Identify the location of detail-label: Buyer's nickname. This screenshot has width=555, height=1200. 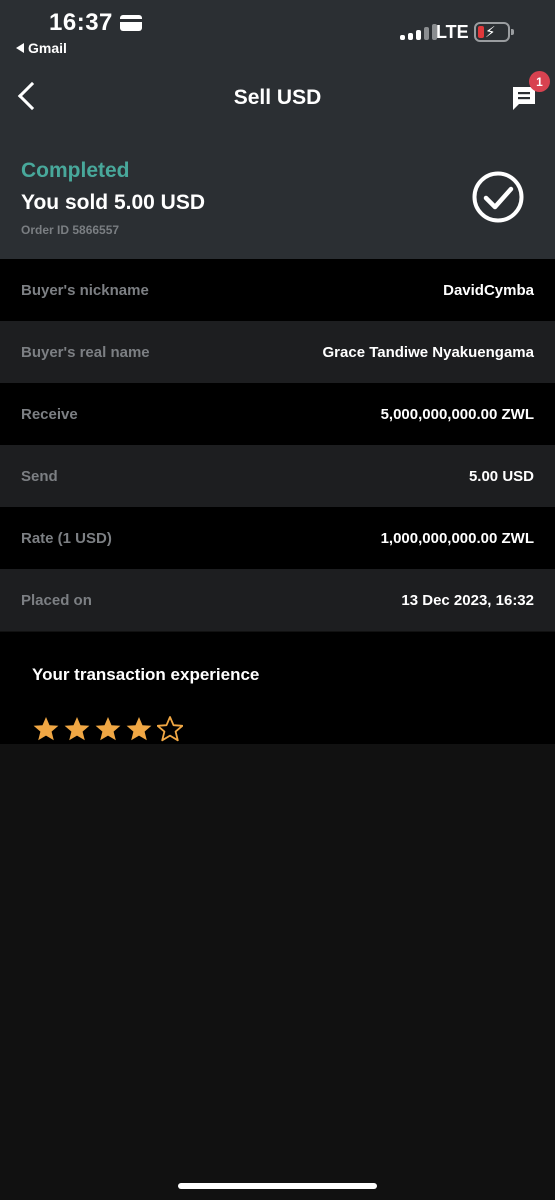
(85, 290).